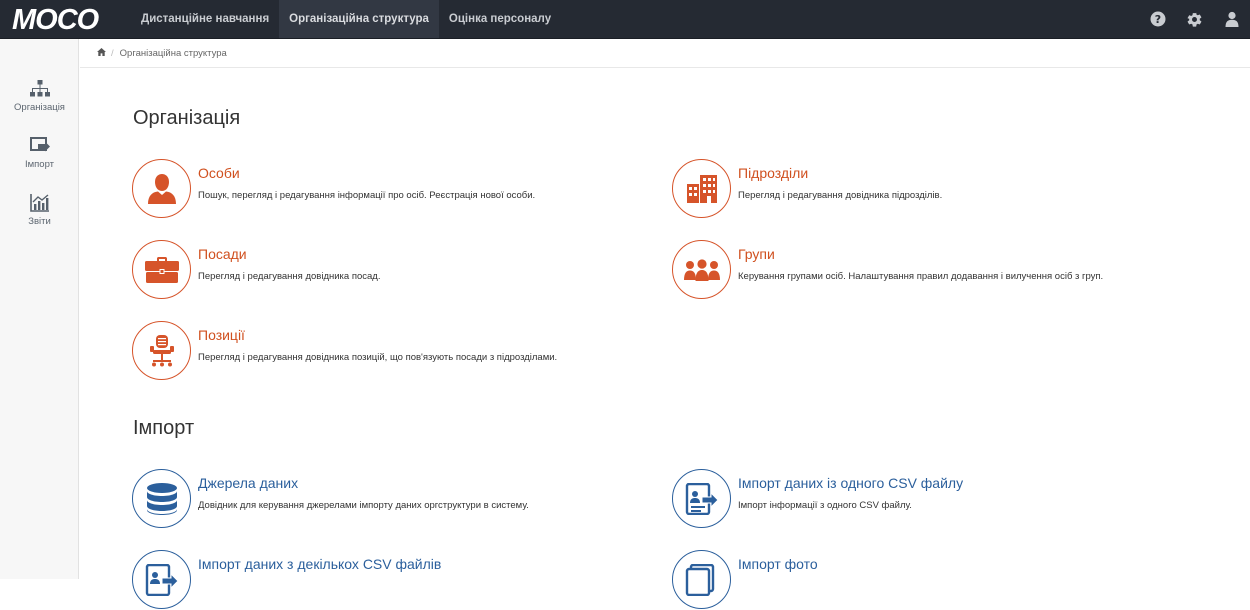 Image resolution: width=1250 pixels, height=610 pixels. What do you see at coordinates (851, 483) in the screenshot?
I see `card-title: Імпорт даних із одного CSV файлу` at bounding box center [851, 483].